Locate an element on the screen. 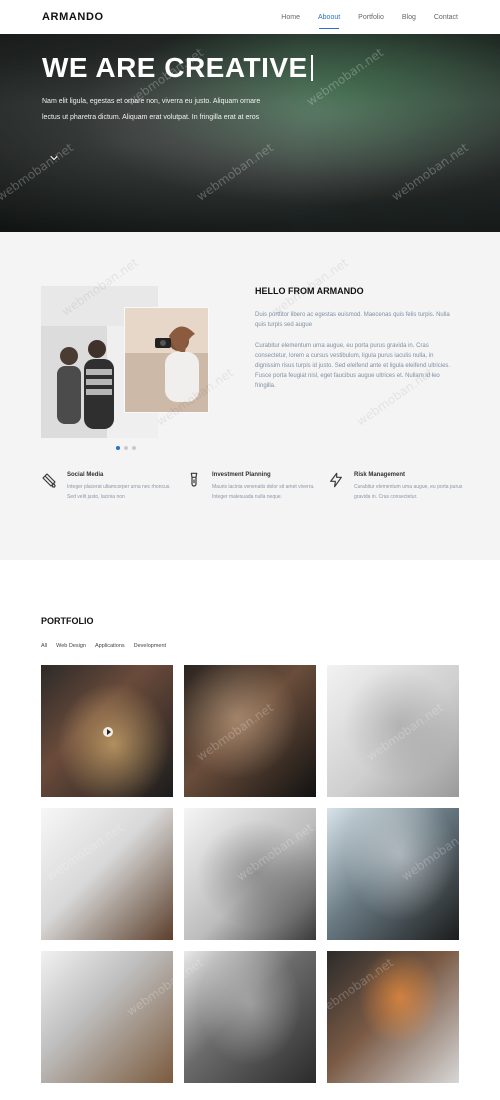  feature-title-investment-planning: Investment Planning is located at coordinates (241, 475).